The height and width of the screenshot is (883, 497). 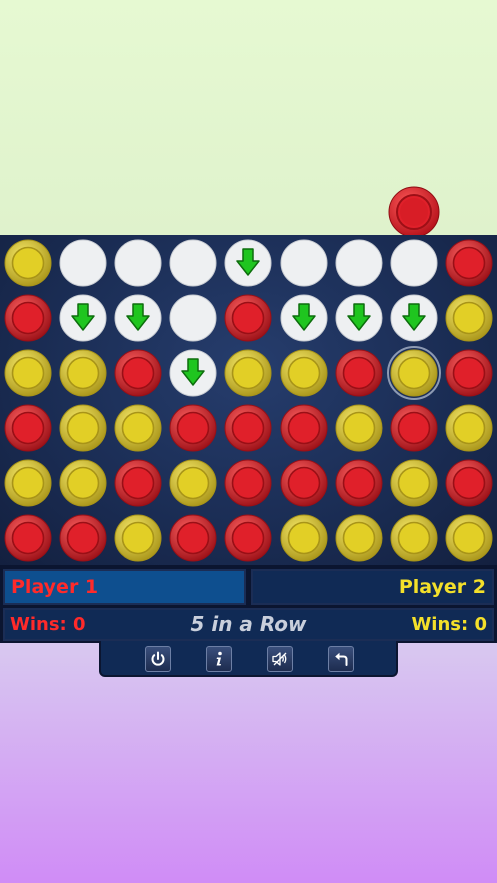 I want to click on undo-button, so click(x=341, y=659).